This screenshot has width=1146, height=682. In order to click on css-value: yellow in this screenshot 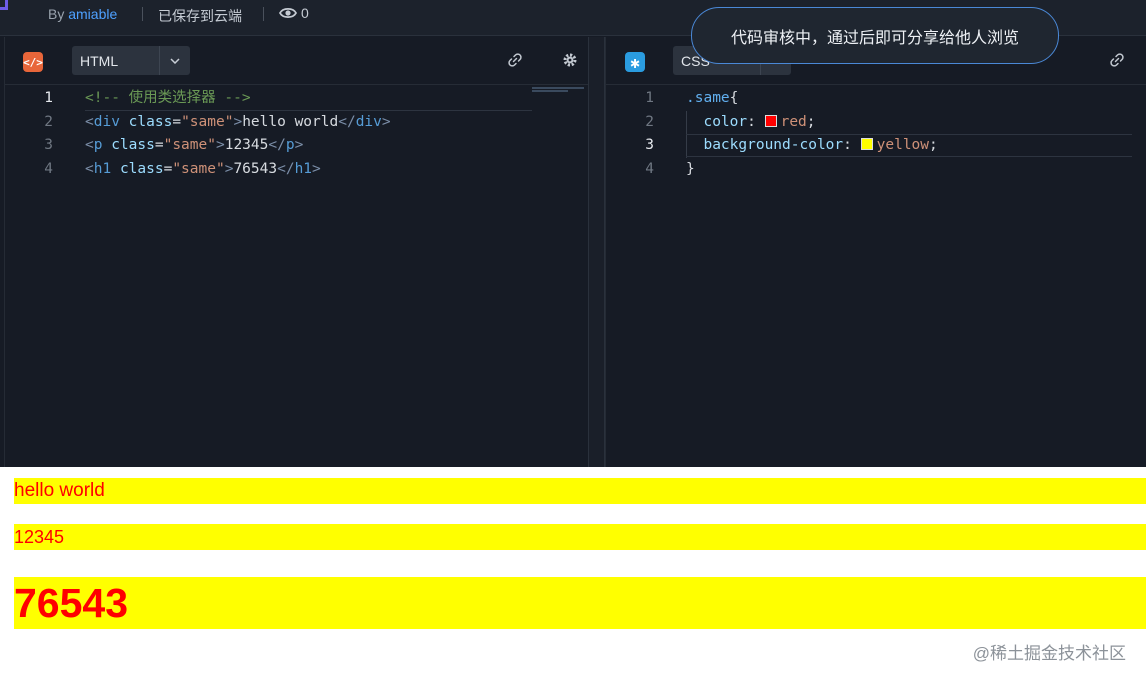, I will do `click(903, 145)`.